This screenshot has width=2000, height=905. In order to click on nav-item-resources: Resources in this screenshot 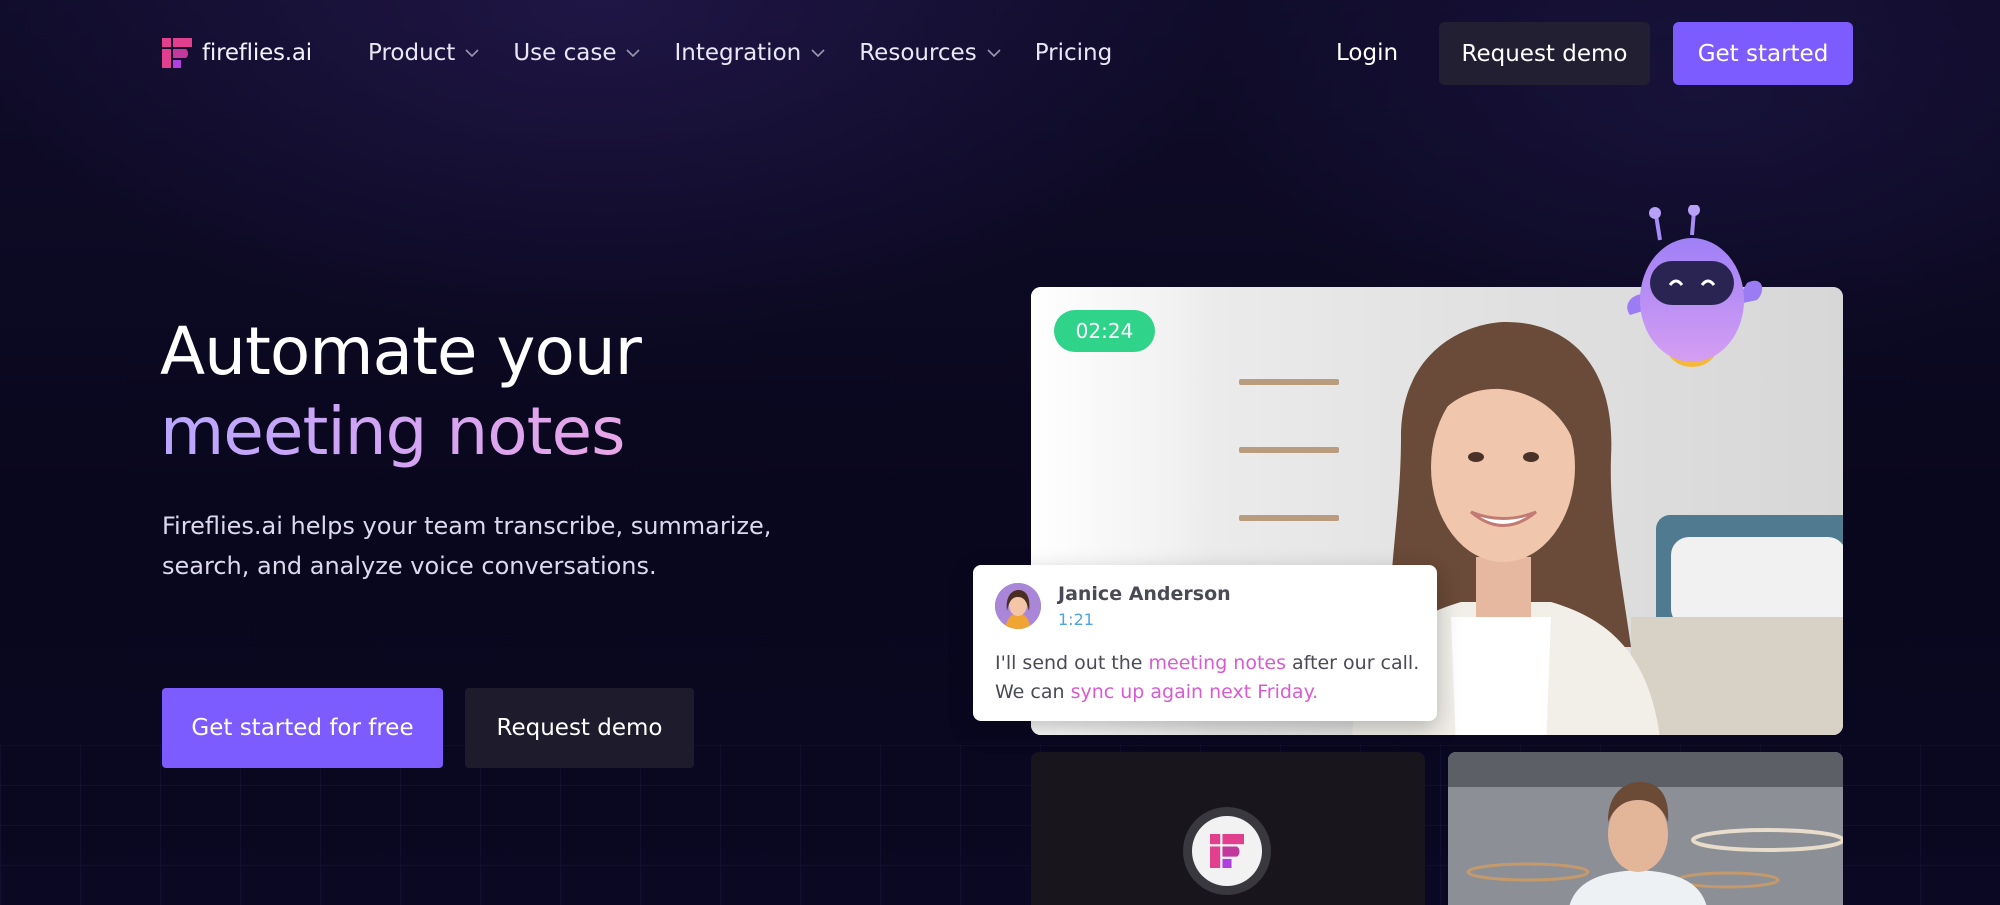, I will do `click(930, 53)`.